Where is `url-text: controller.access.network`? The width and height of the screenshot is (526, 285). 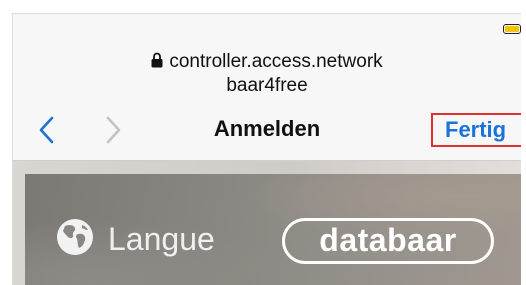 url-text: controller.access.network is located at coordinates (276, 61).